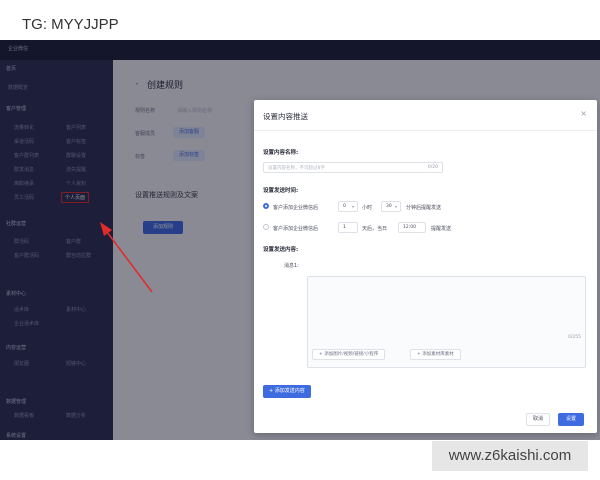  Describe the element at coordinates (126, 257) in the screenshot. I see `red-arrow-annotation` at that location.